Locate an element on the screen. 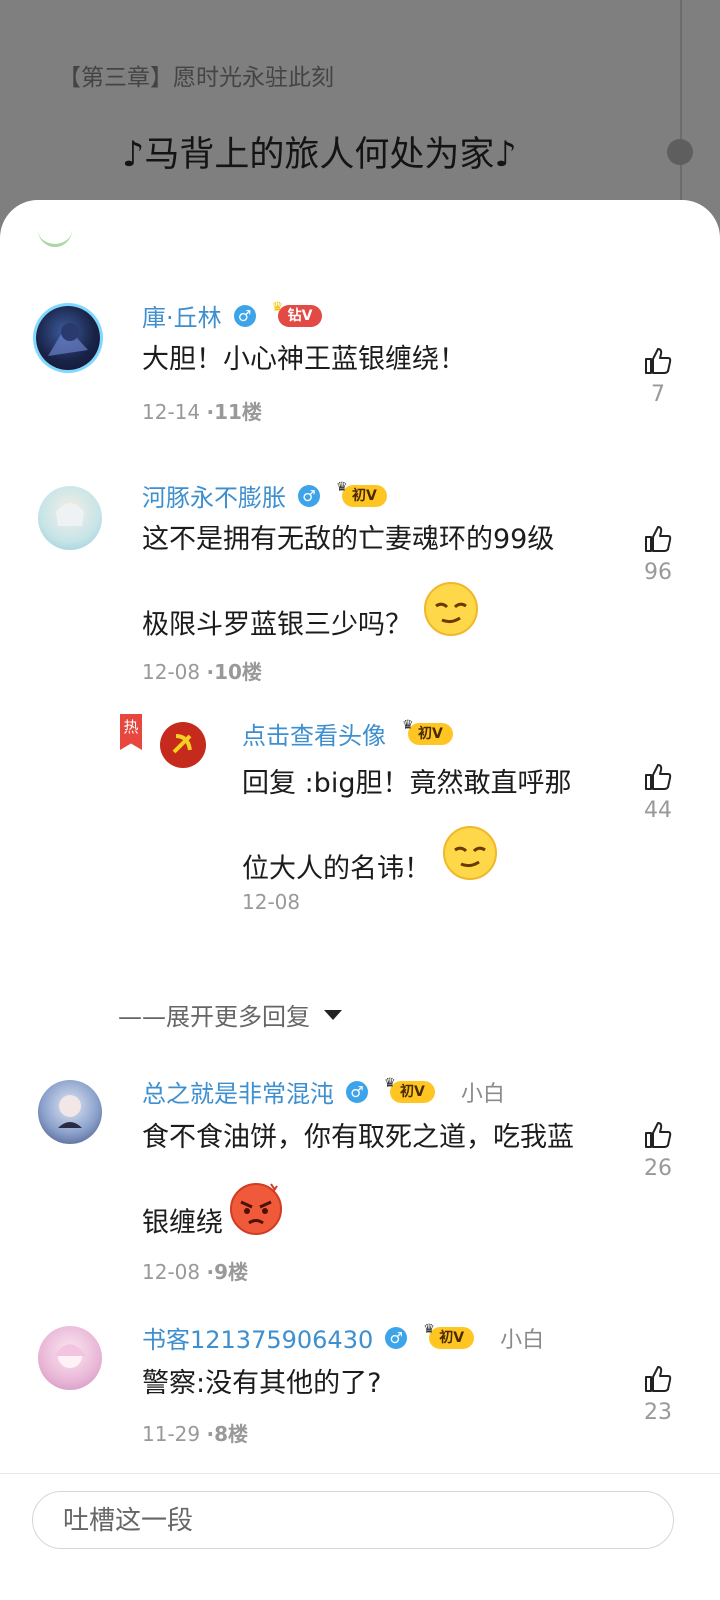 This screenshot has width=720, height=1600. caret-down-icon is located at coordinates (333, 1014).